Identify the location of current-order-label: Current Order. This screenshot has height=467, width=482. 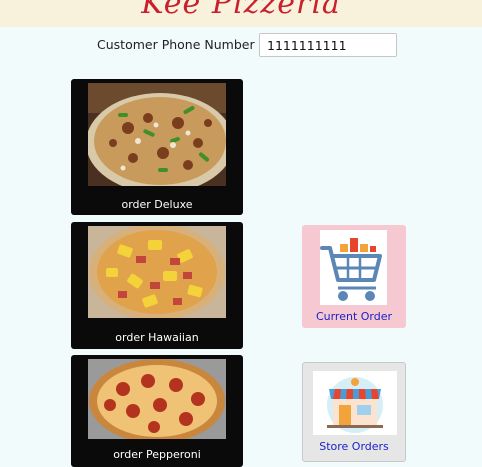
(354, 316).